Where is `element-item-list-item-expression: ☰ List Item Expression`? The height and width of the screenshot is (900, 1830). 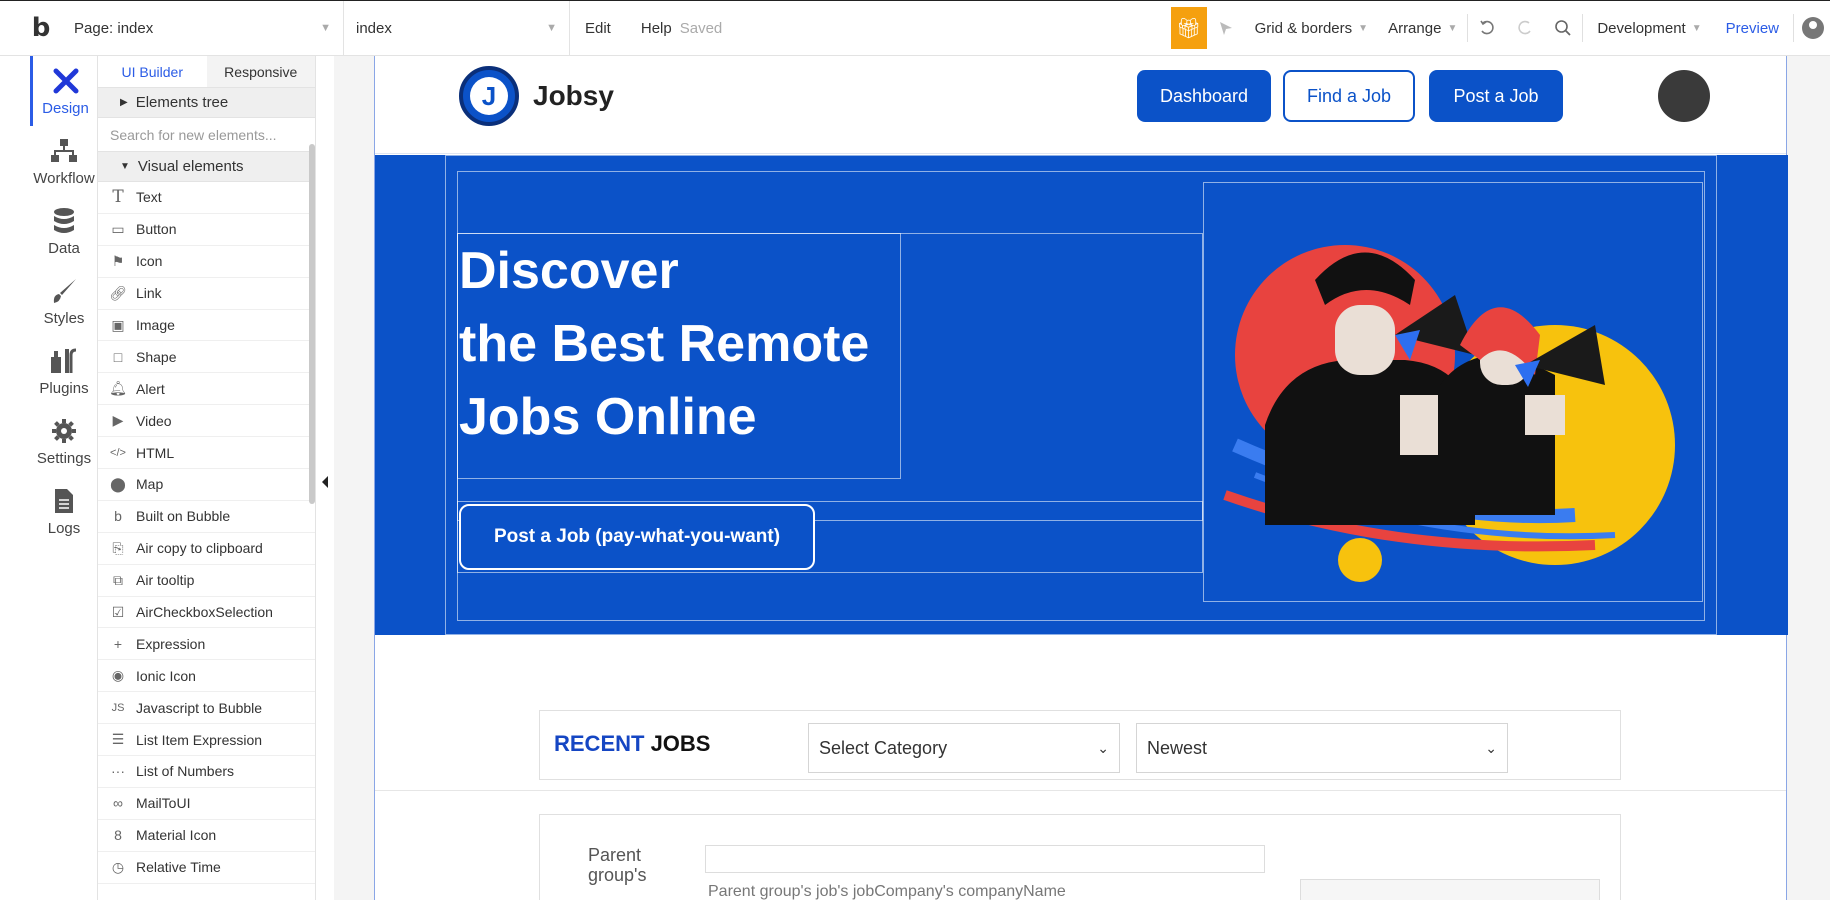
element-item-list-item-expression: ☰ List Item Expression is located at coordinates (206, 740).